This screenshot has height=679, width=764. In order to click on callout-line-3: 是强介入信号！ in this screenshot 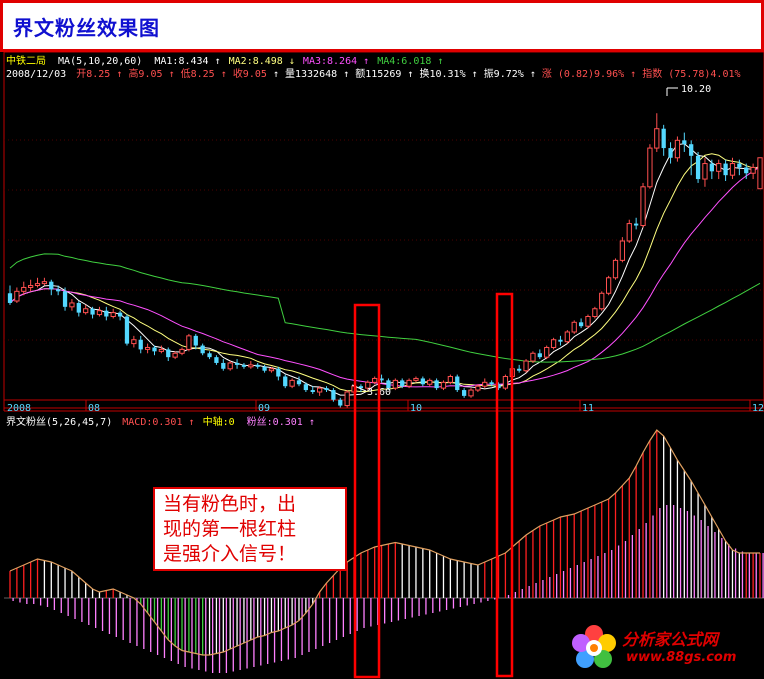, I will do `click(230, 554)`.